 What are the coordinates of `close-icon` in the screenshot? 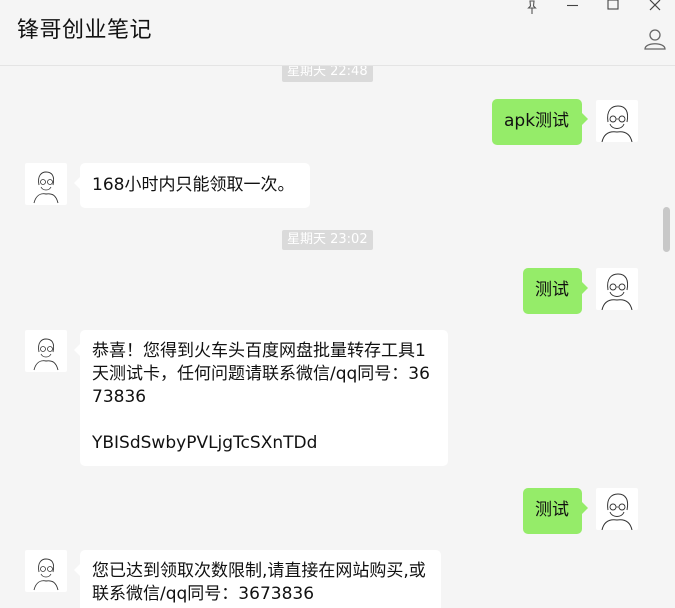 It's located at (655, 8).